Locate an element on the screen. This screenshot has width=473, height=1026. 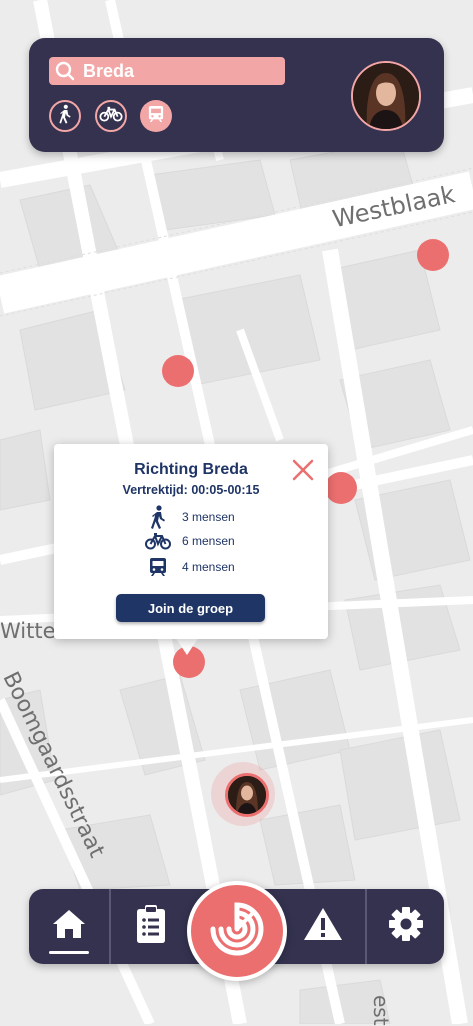
close-icon is located at coordinates (303, 470).